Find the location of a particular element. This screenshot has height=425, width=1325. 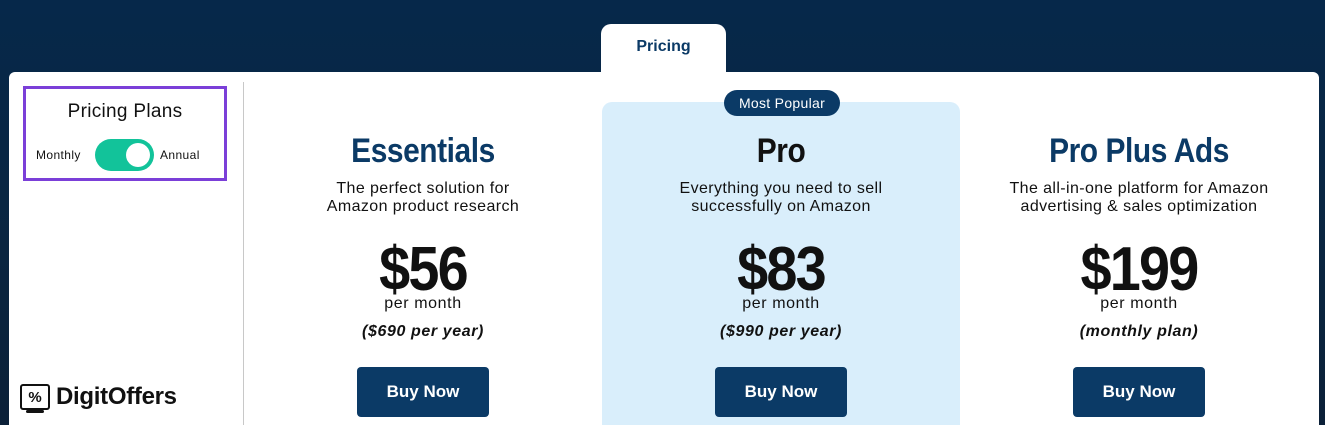

tab-pricing: Pricing is located at coordinates (663, 50).